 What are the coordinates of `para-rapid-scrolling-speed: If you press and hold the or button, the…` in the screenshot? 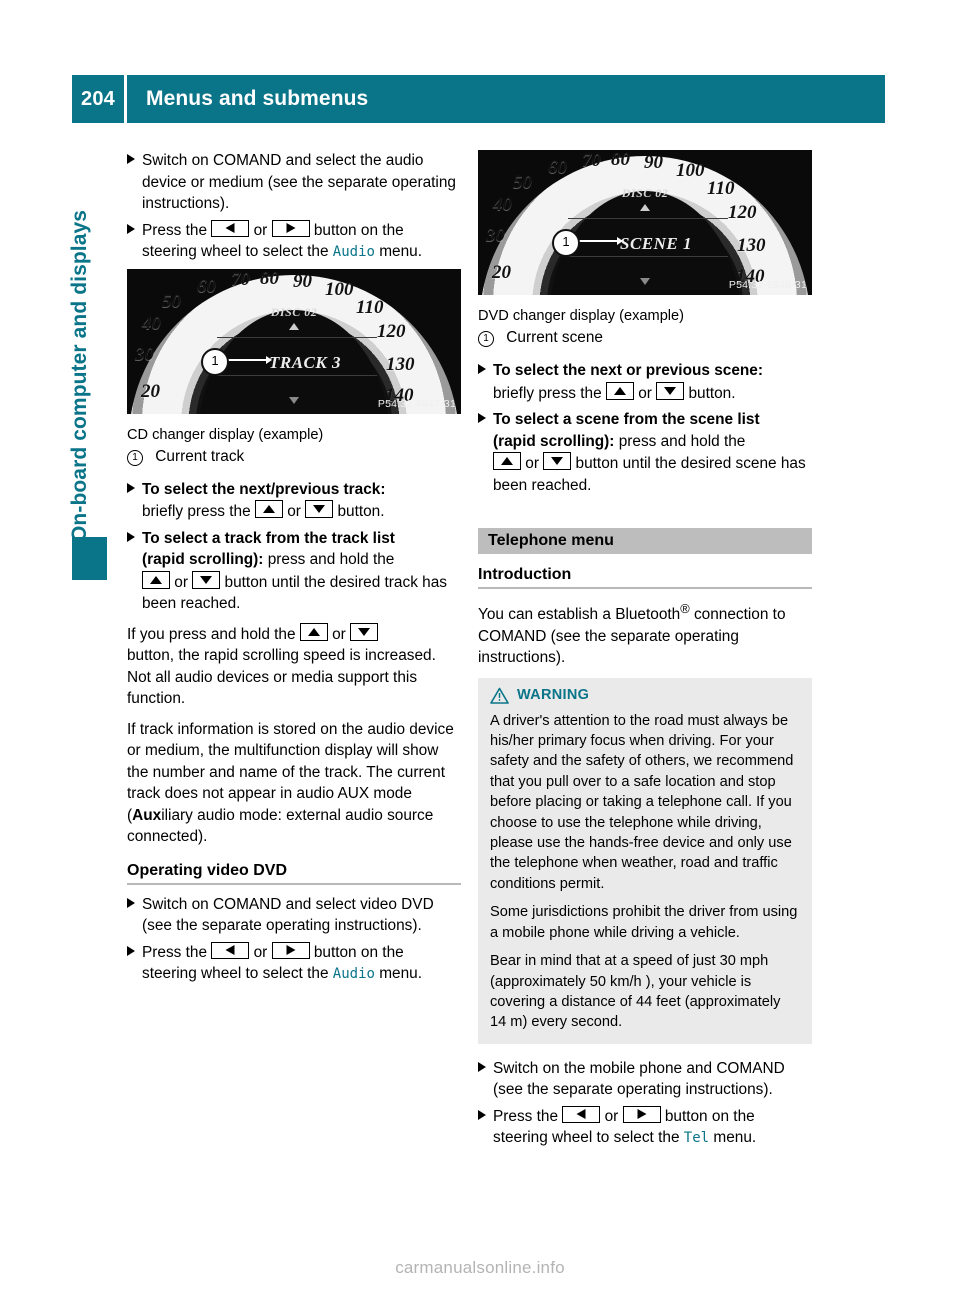 It's located at (294, 666).